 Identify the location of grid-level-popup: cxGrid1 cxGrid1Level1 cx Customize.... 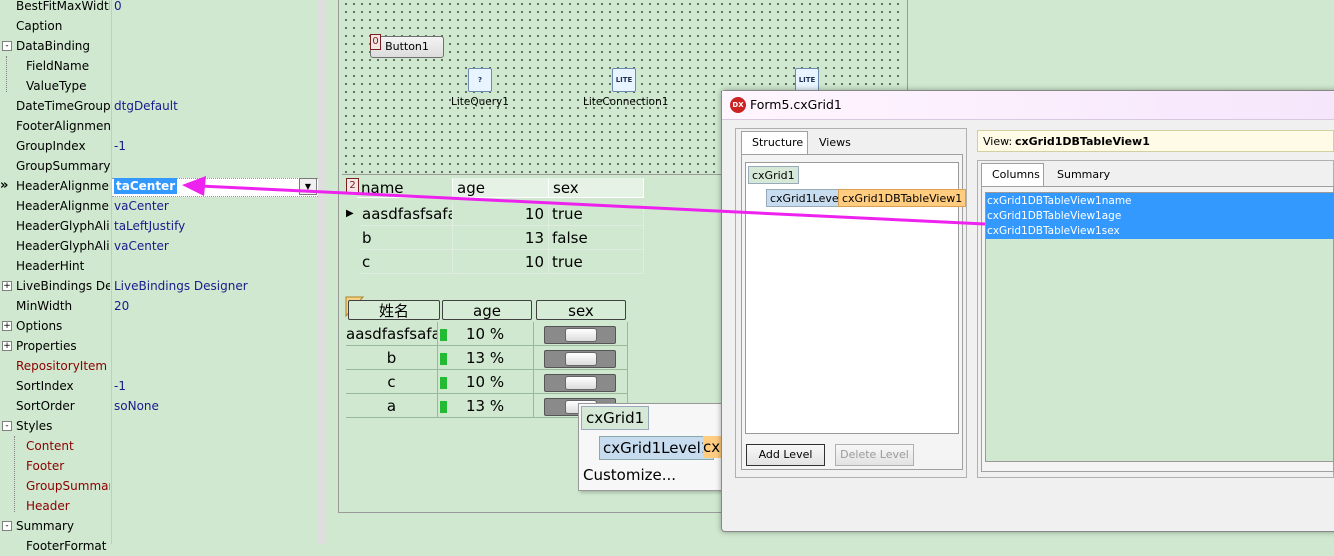
(654, 447).